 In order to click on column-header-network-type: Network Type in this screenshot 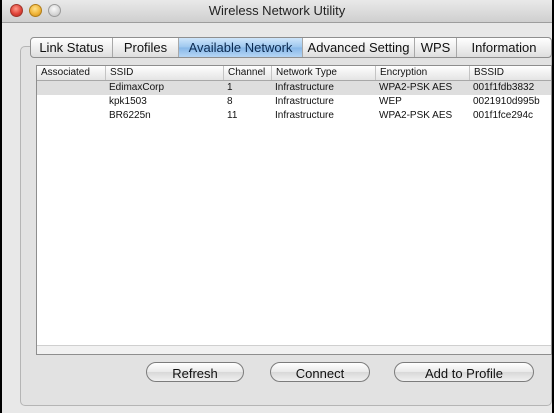, I will do `click(323, 73)`.